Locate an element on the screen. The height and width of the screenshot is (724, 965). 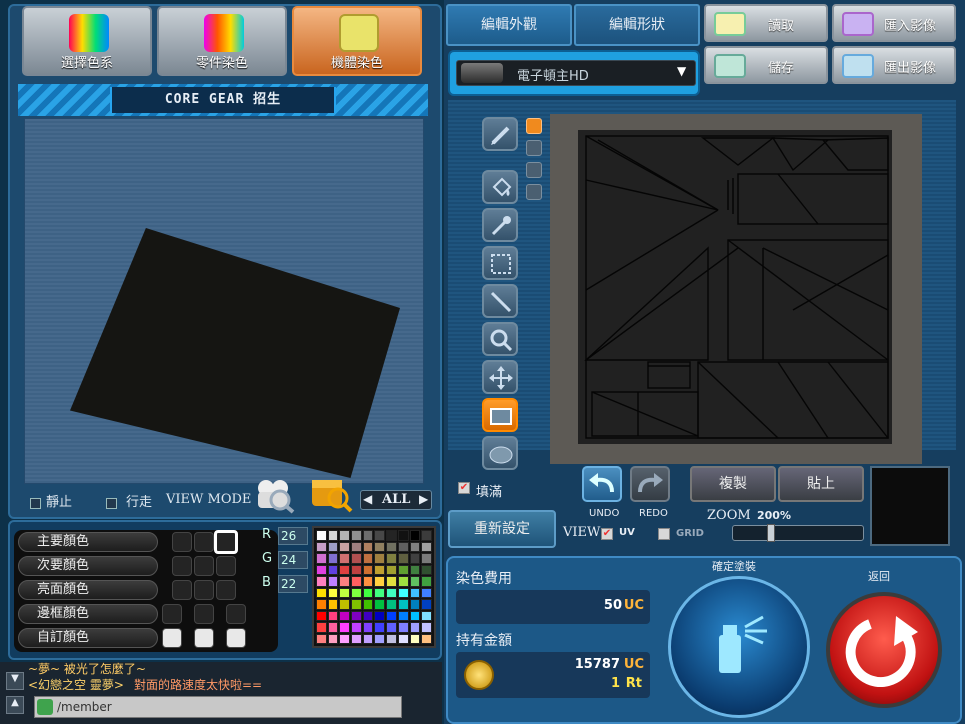
color-swatch-selected is located at coordinates (226, 542).